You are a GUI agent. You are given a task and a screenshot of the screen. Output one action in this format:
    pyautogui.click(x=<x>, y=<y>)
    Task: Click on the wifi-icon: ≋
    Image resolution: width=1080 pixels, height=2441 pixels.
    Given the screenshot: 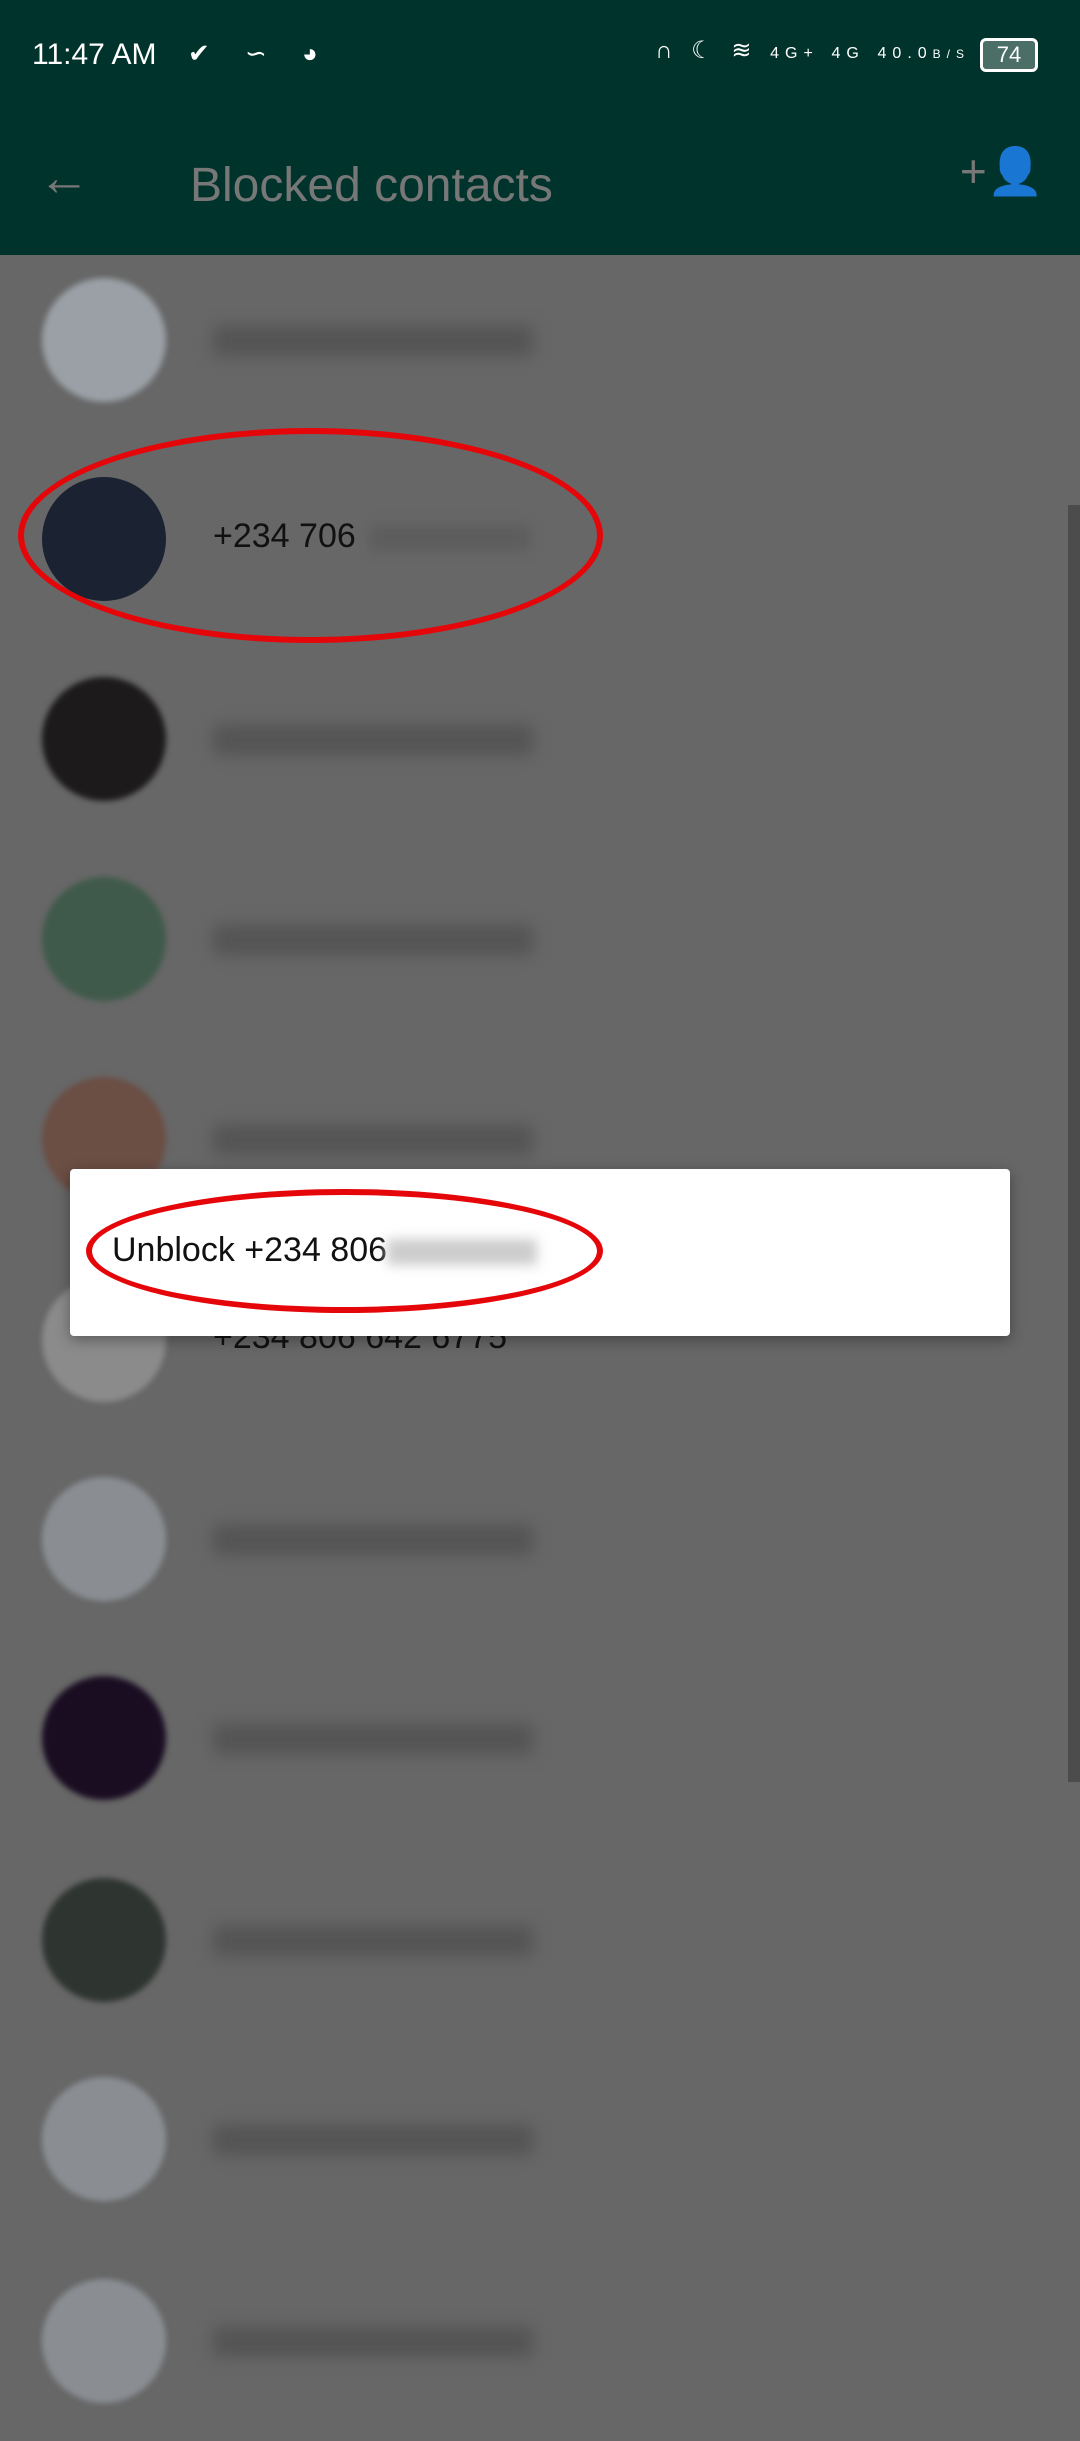 What is the action you would take?
    pyautogui.click(x=744, y=50)
    